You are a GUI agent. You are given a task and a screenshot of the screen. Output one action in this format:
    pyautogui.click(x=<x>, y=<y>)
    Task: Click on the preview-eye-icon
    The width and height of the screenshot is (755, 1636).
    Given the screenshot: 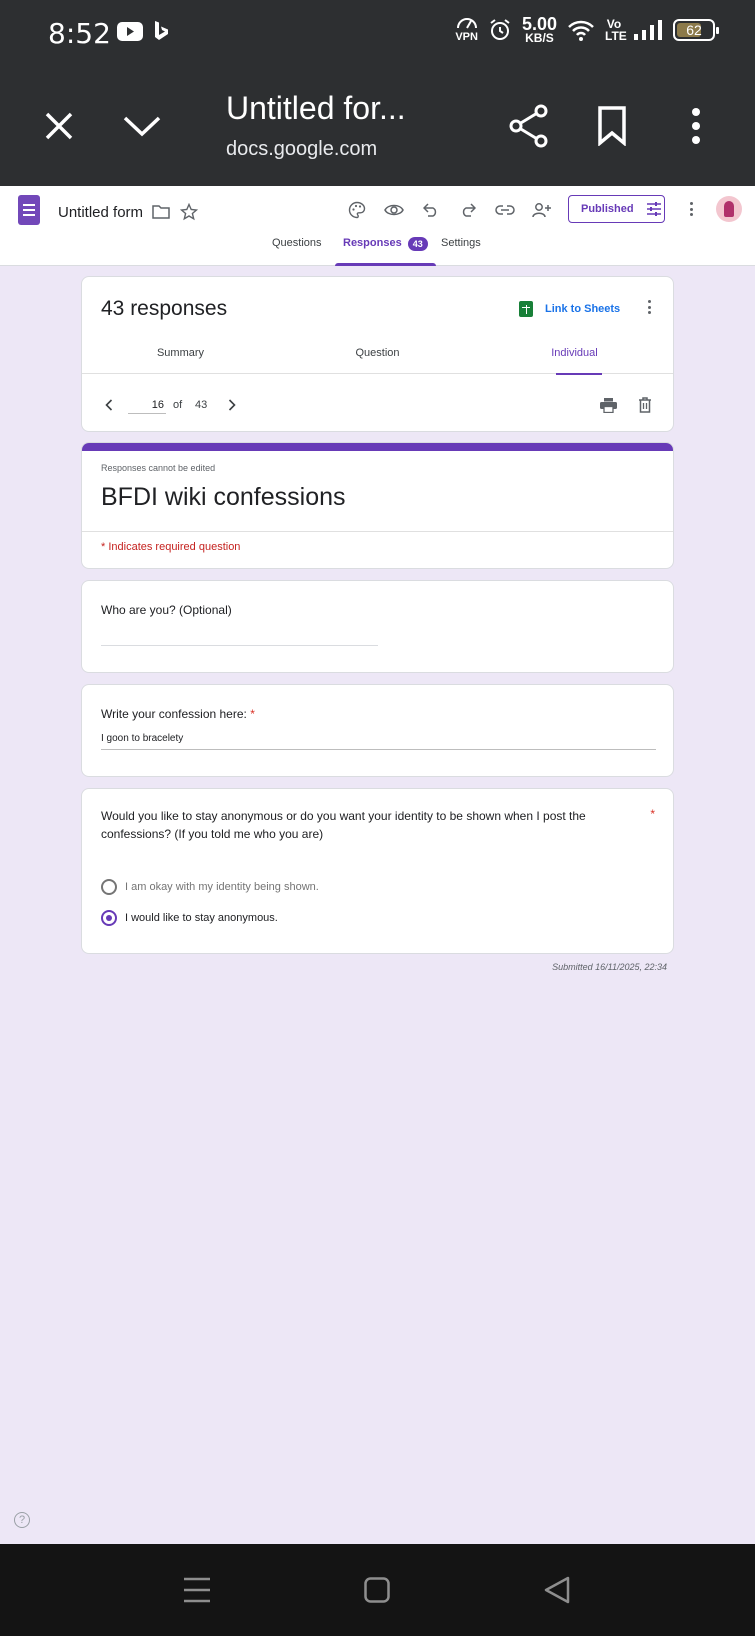 What is the action you would take?
    pyautogui.click(x=394, y=210)
    